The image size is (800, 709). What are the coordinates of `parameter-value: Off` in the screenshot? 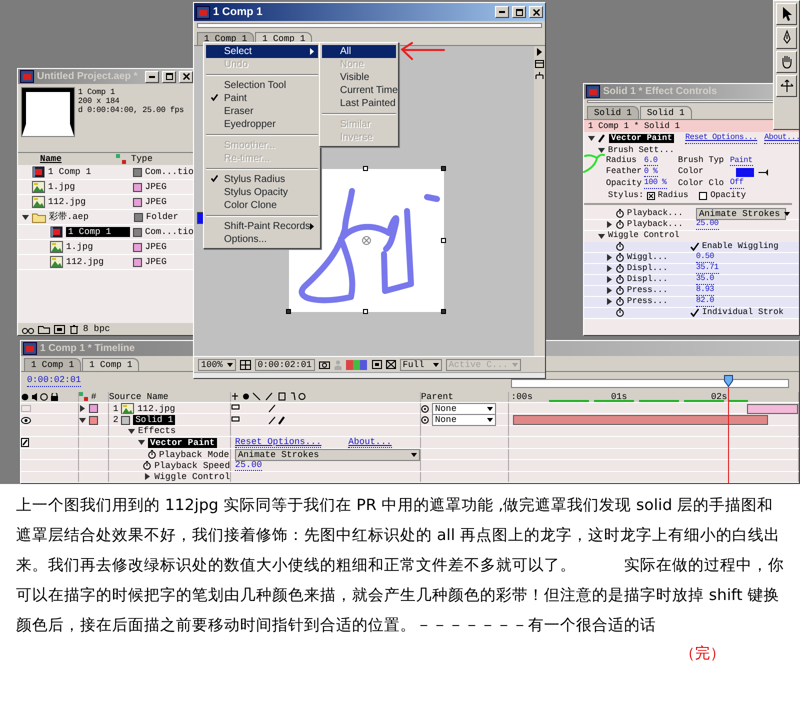 It's located at (737, 183).